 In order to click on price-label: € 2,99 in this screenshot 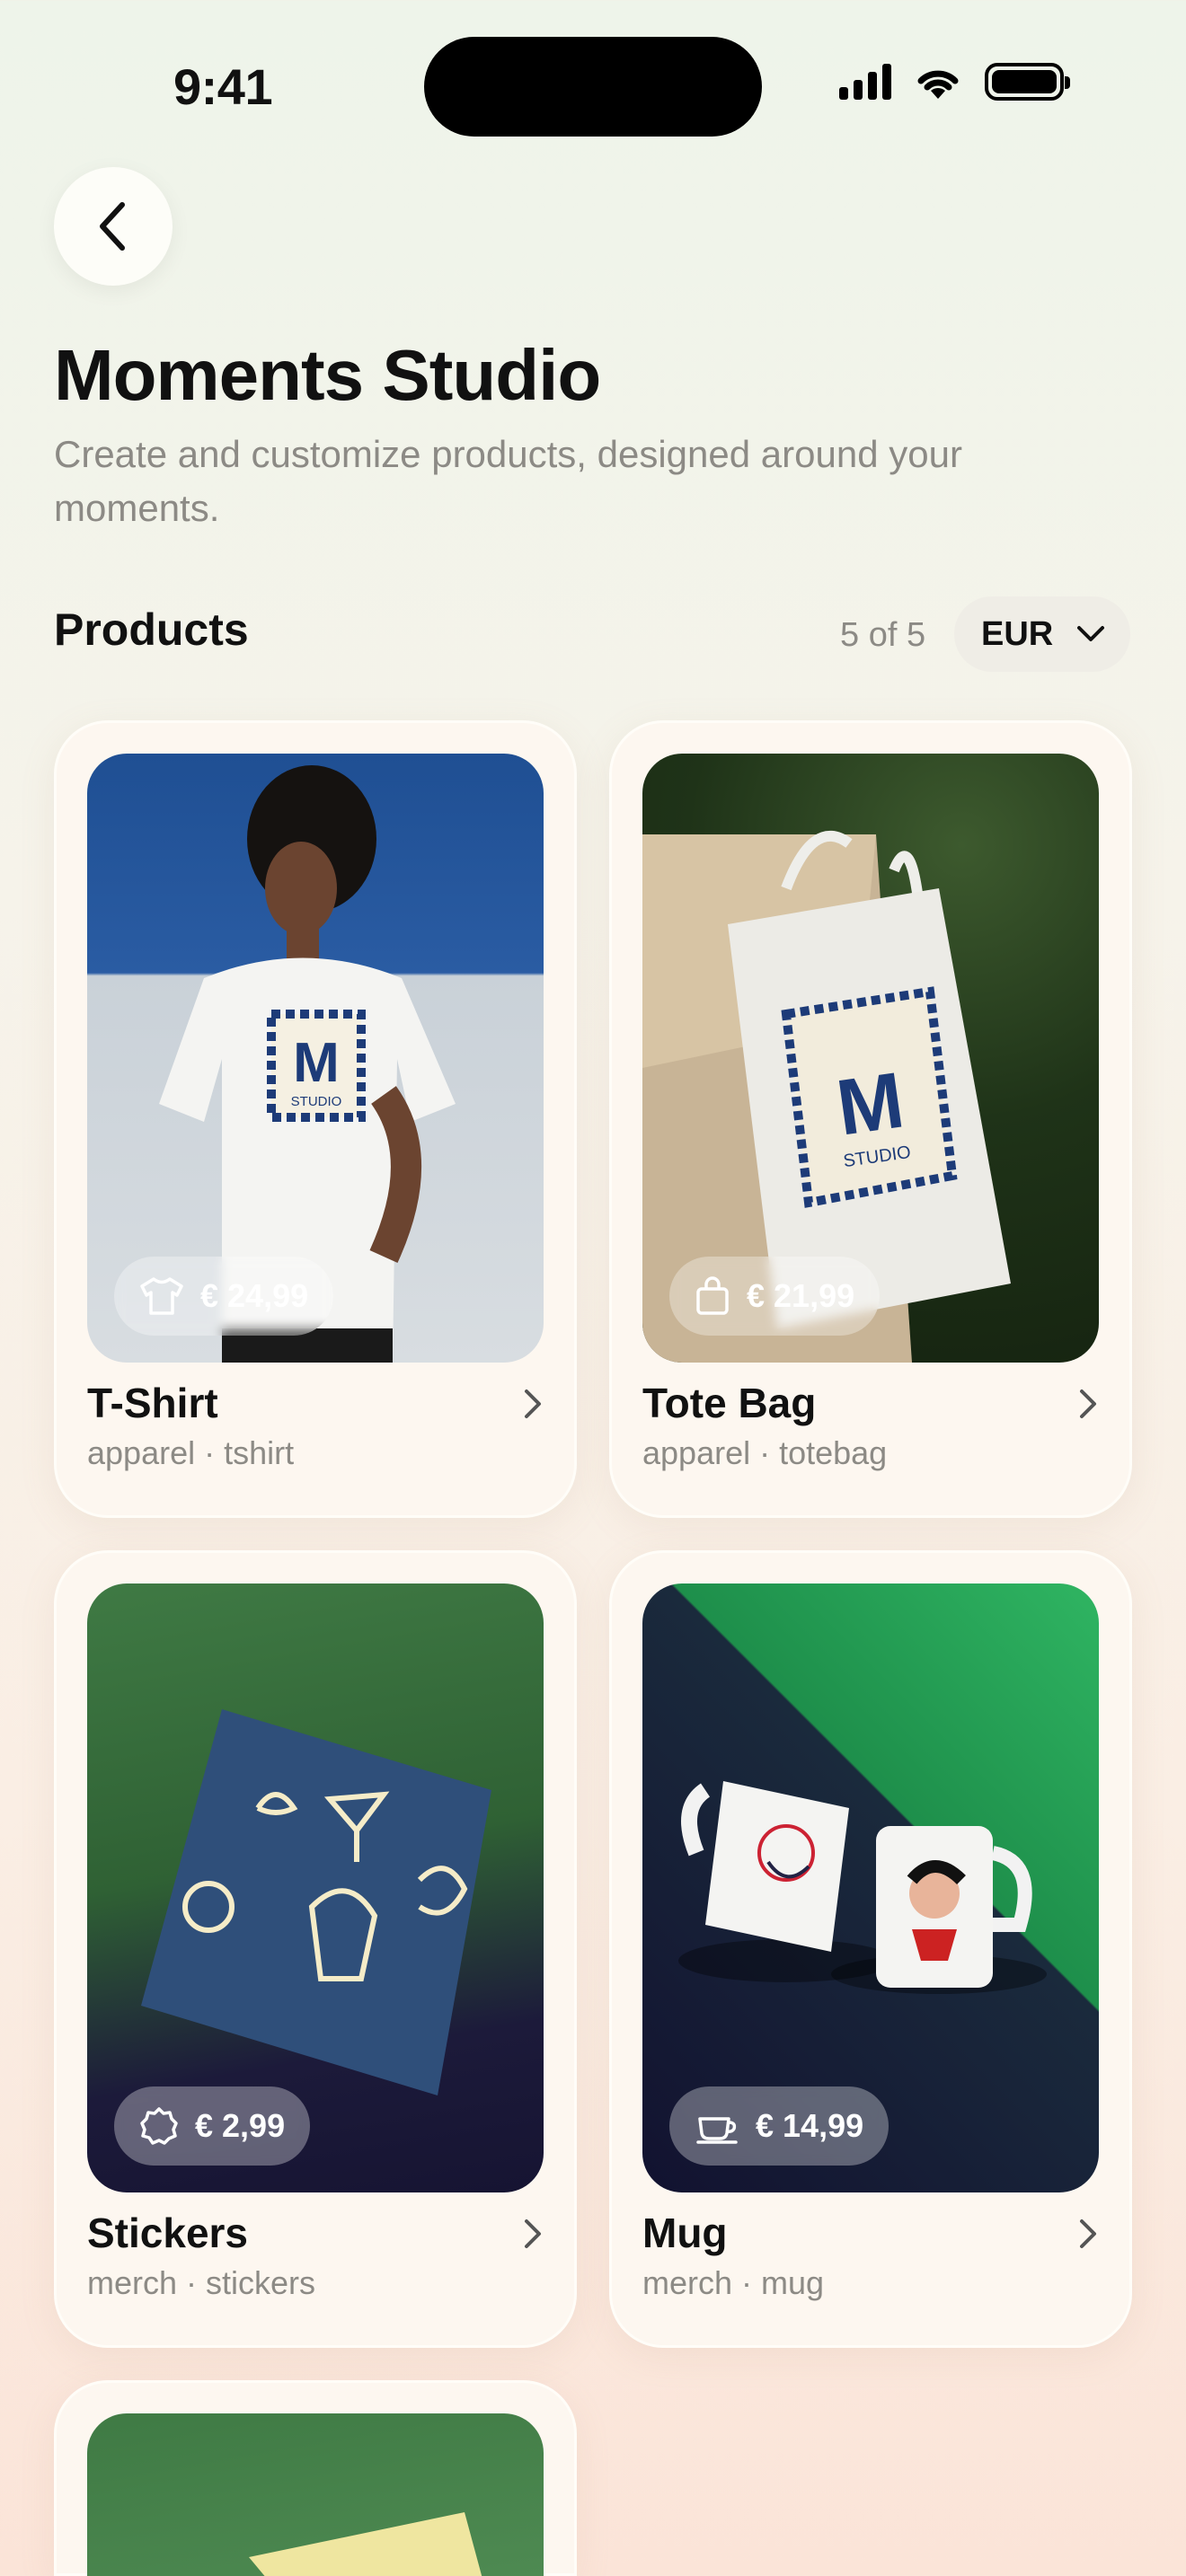, I will do `click(240, 2125)`.